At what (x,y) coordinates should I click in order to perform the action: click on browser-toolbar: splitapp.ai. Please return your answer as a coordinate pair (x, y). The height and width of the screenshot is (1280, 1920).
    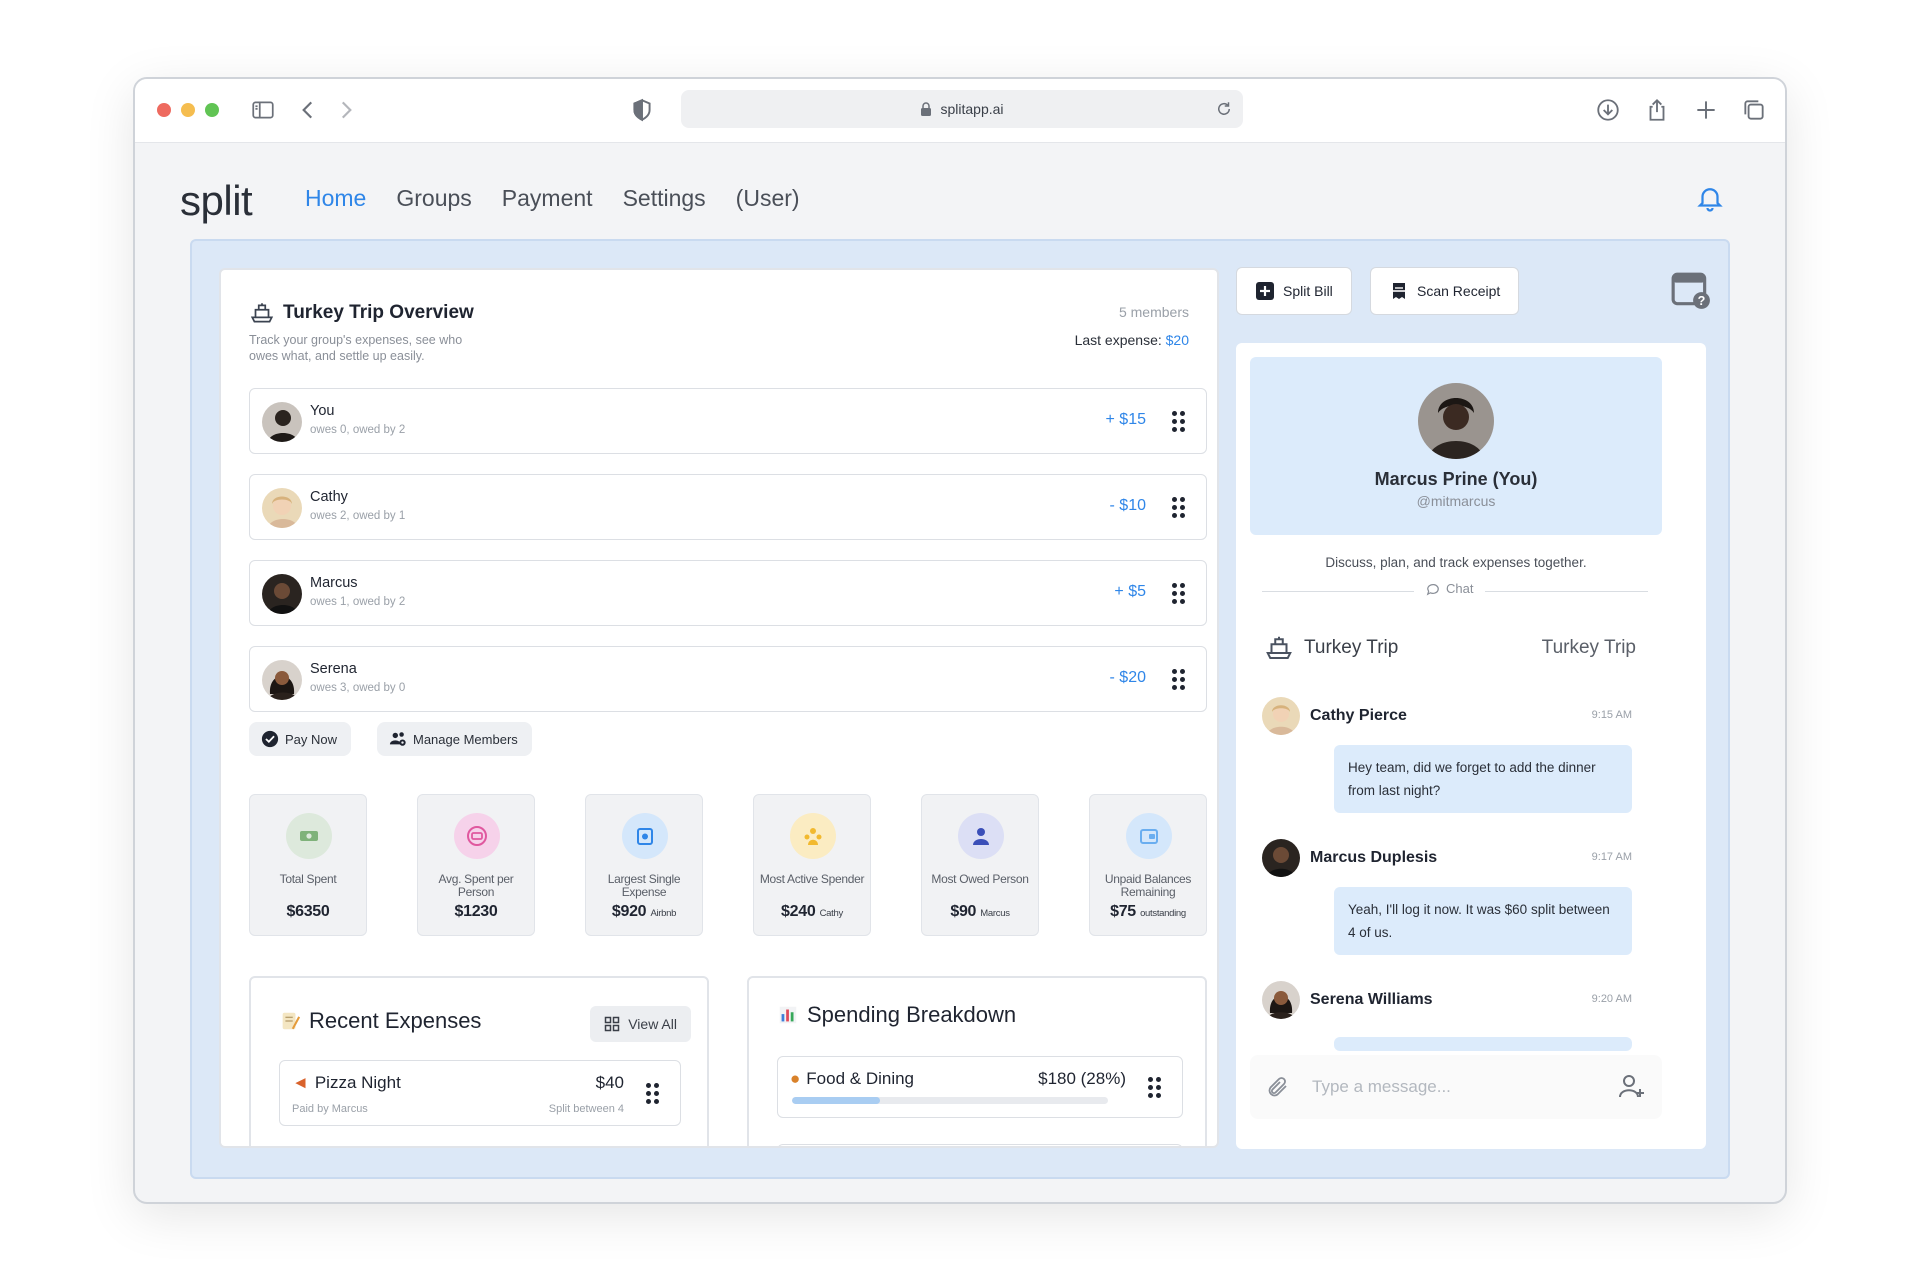
    Looking at the image, I should click on (960, 111).